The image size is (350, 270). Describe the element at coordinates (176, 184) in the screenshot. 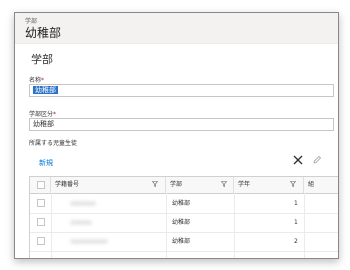

I see `column-header-label: 学部` at that location.